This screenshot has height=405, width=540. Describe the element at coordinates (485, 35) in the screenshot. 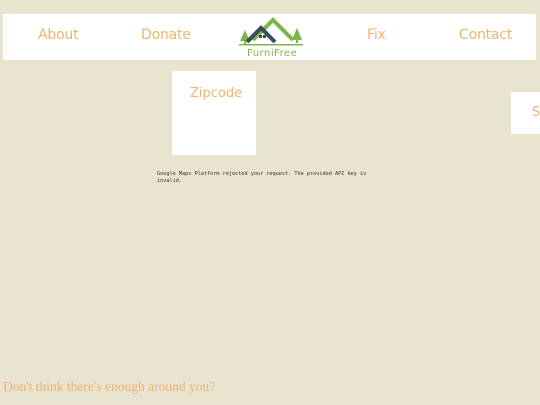

I see `nav-link-contact: Contact` at that location.